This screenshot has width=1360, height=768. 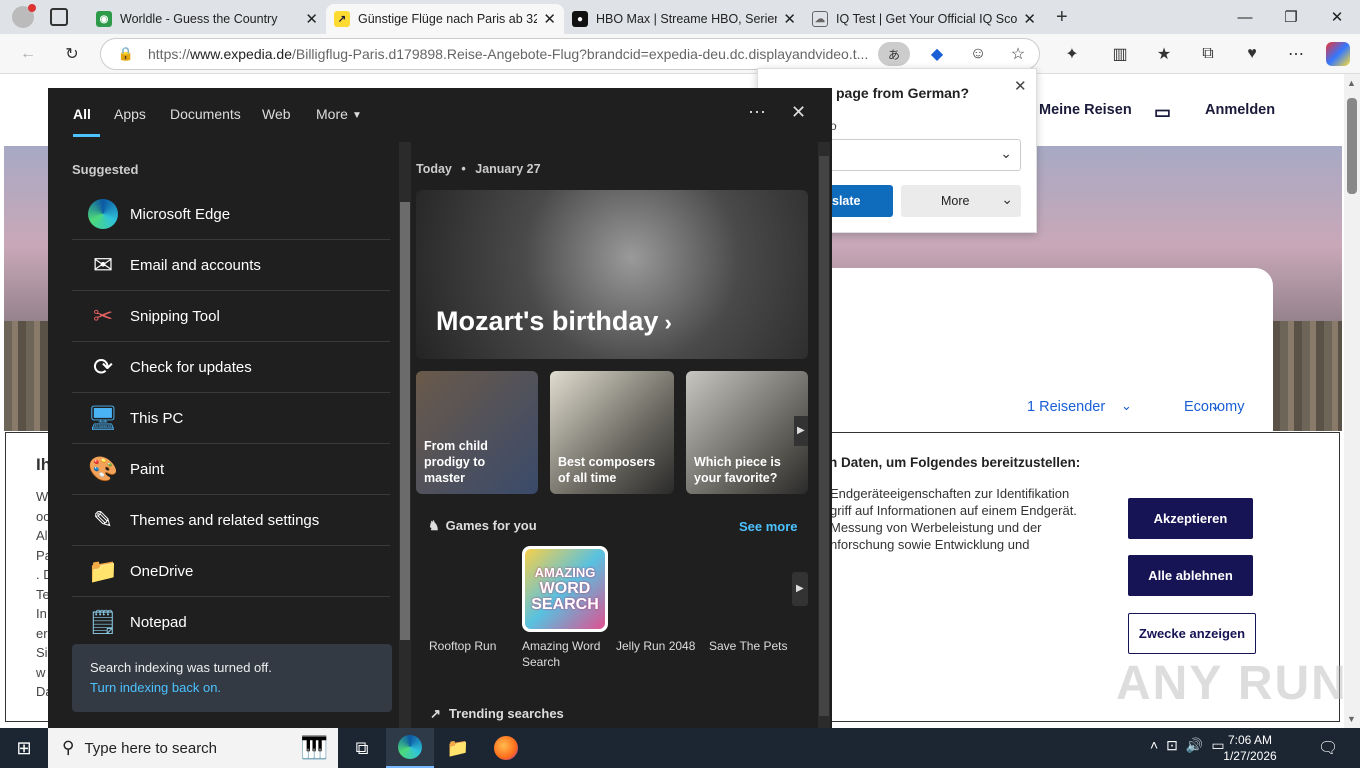 I want to click on settings-more-icon: ⋯, so click(x=1296, y=54).